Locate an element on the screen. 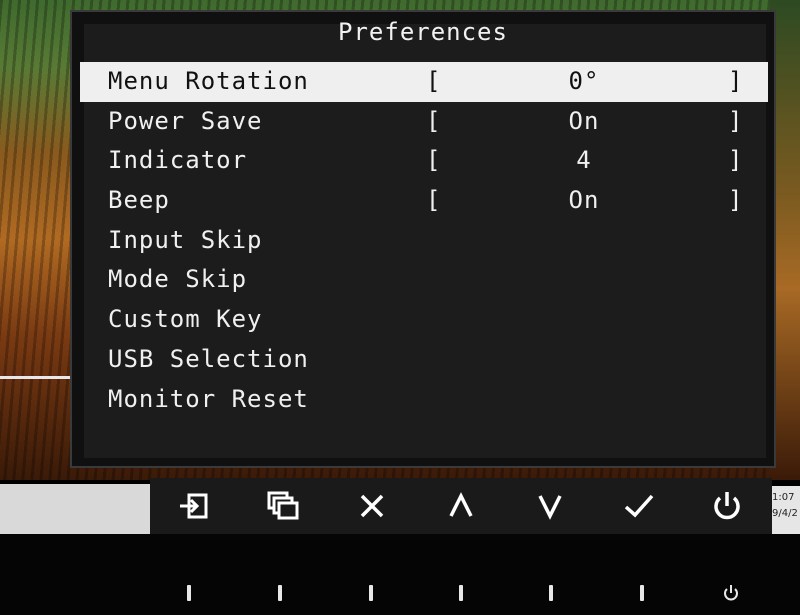 The height and width of the screenshot is (615, 800). input-switch-button is located at coordinates (194, 506).